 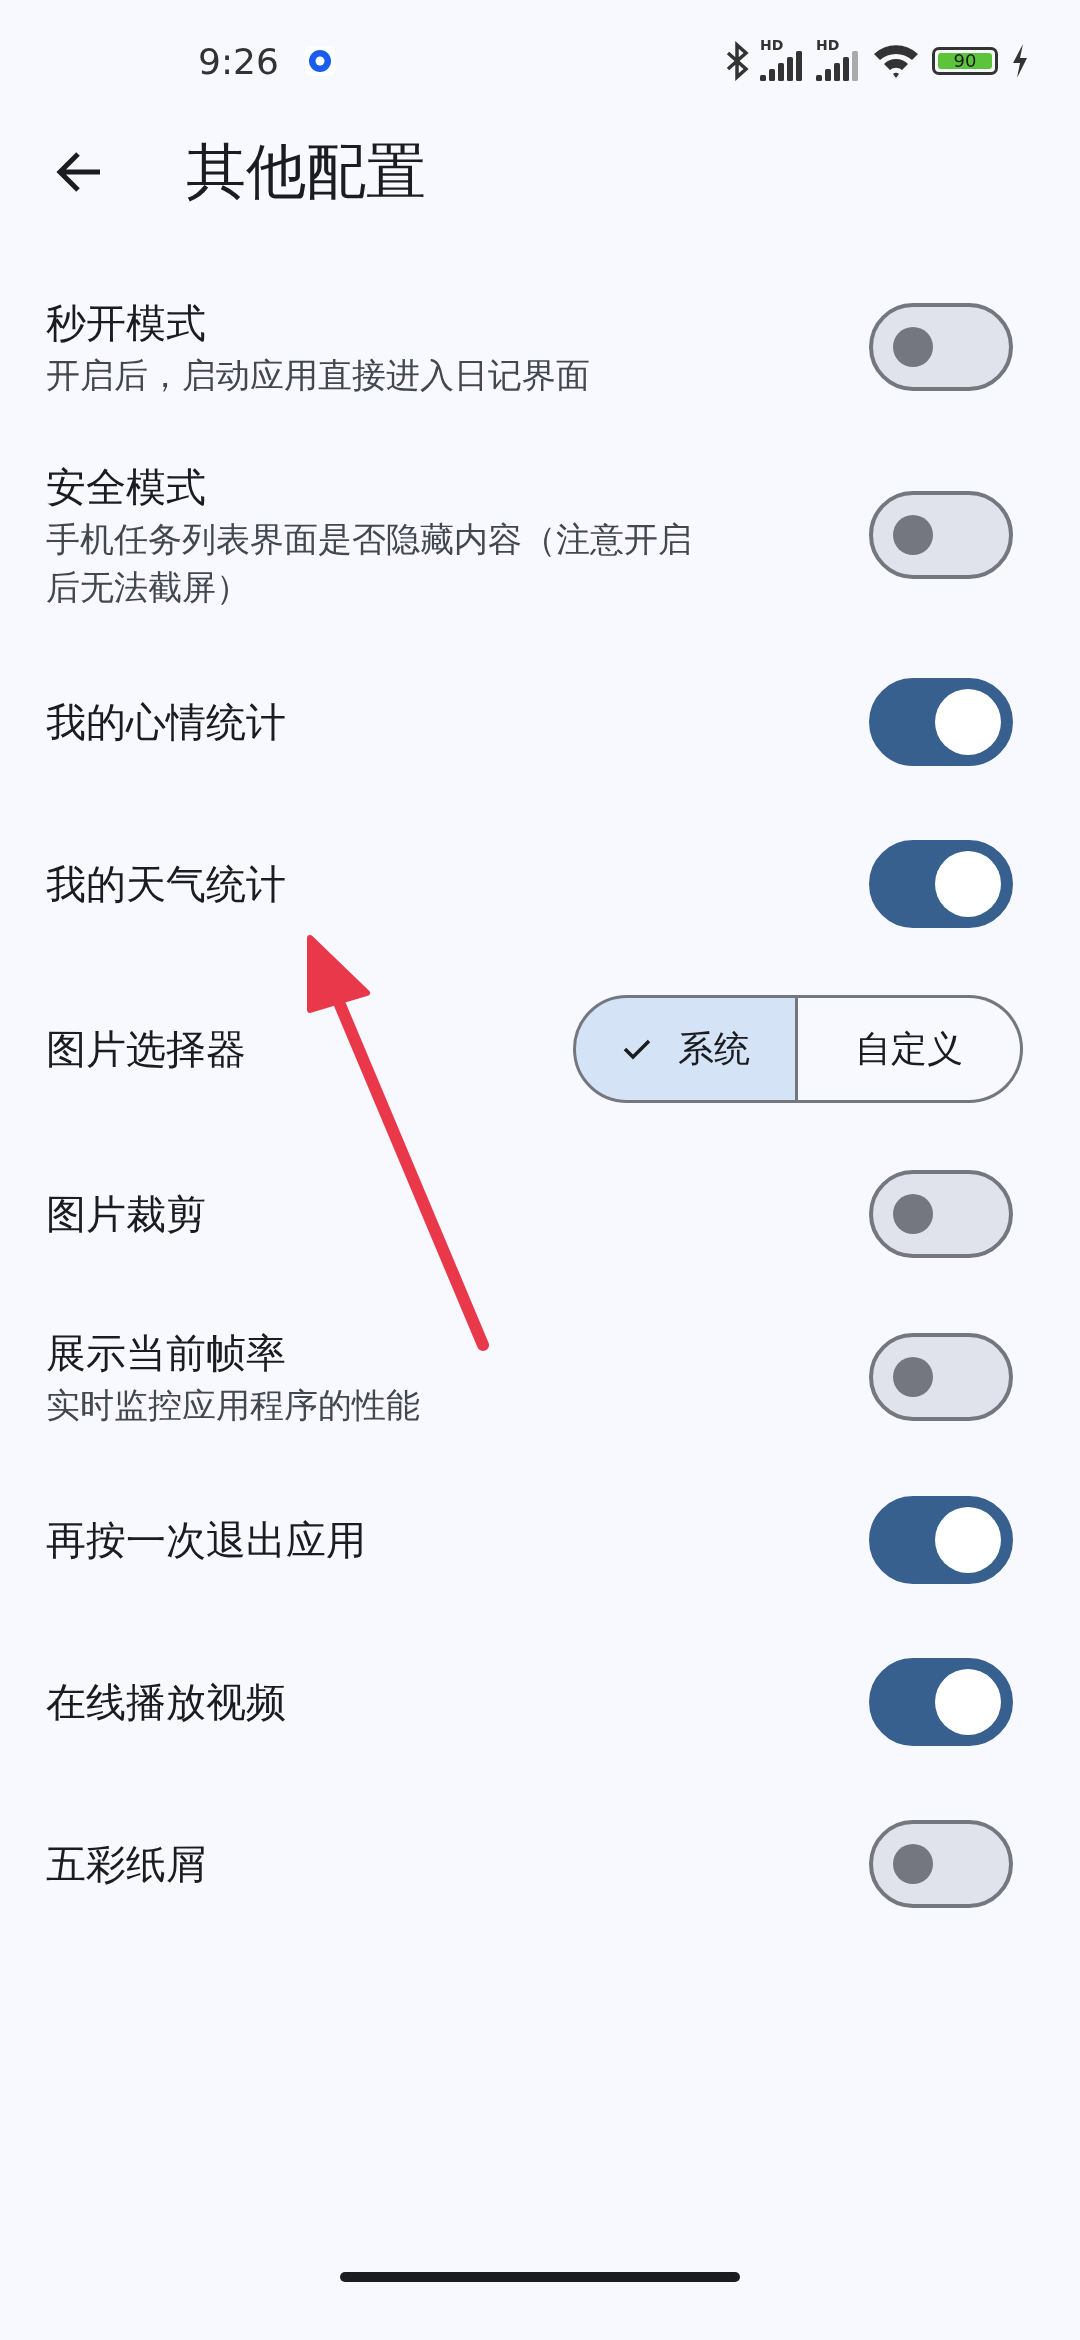 What do you see at coordinates (126, 323) in the screenshot?
I see `setting-title: 秒开模式` at bounding box center [126, 323].